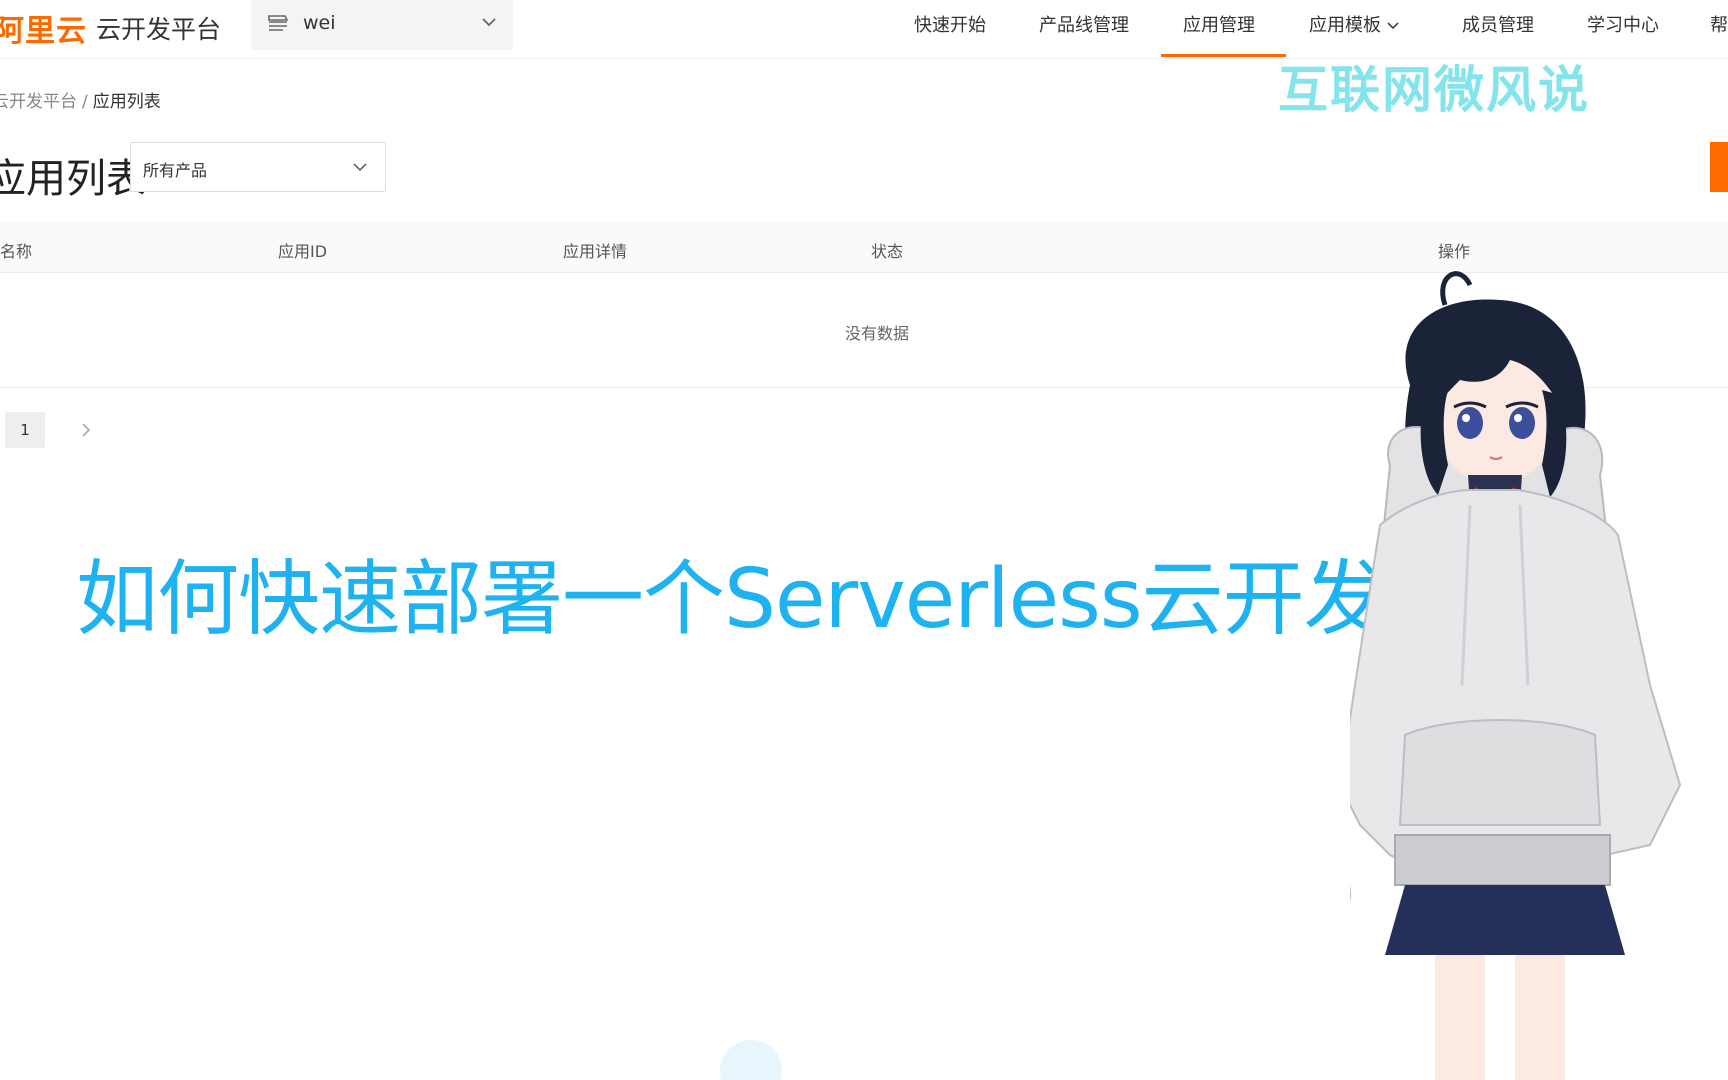 The height and width of the screenshot is (1080, 1728). Describe the element at coordinates (175, 170) in the screenshot. I see `product-filter-value: 所有产品` at that location.